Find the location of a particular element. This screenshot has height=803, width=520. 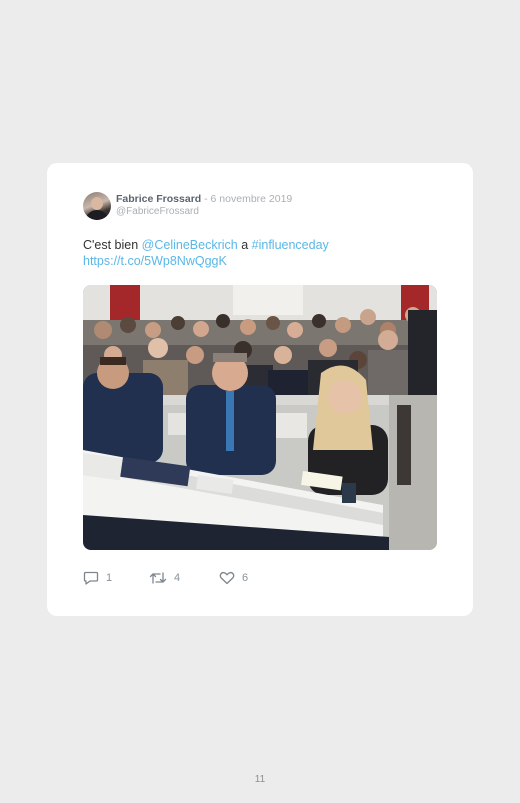

page-number: 11 is located at coordinates (260, 779).